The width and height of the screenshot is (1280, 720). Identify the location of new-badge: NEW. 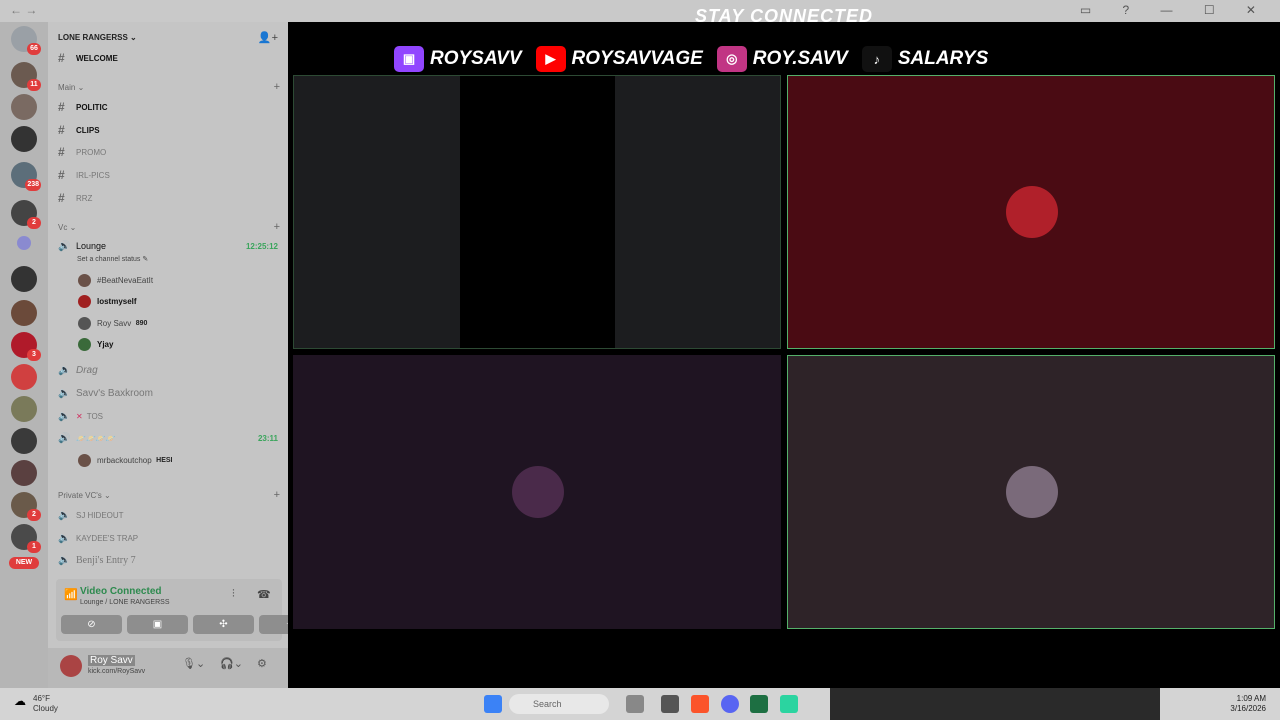
(24, 563).